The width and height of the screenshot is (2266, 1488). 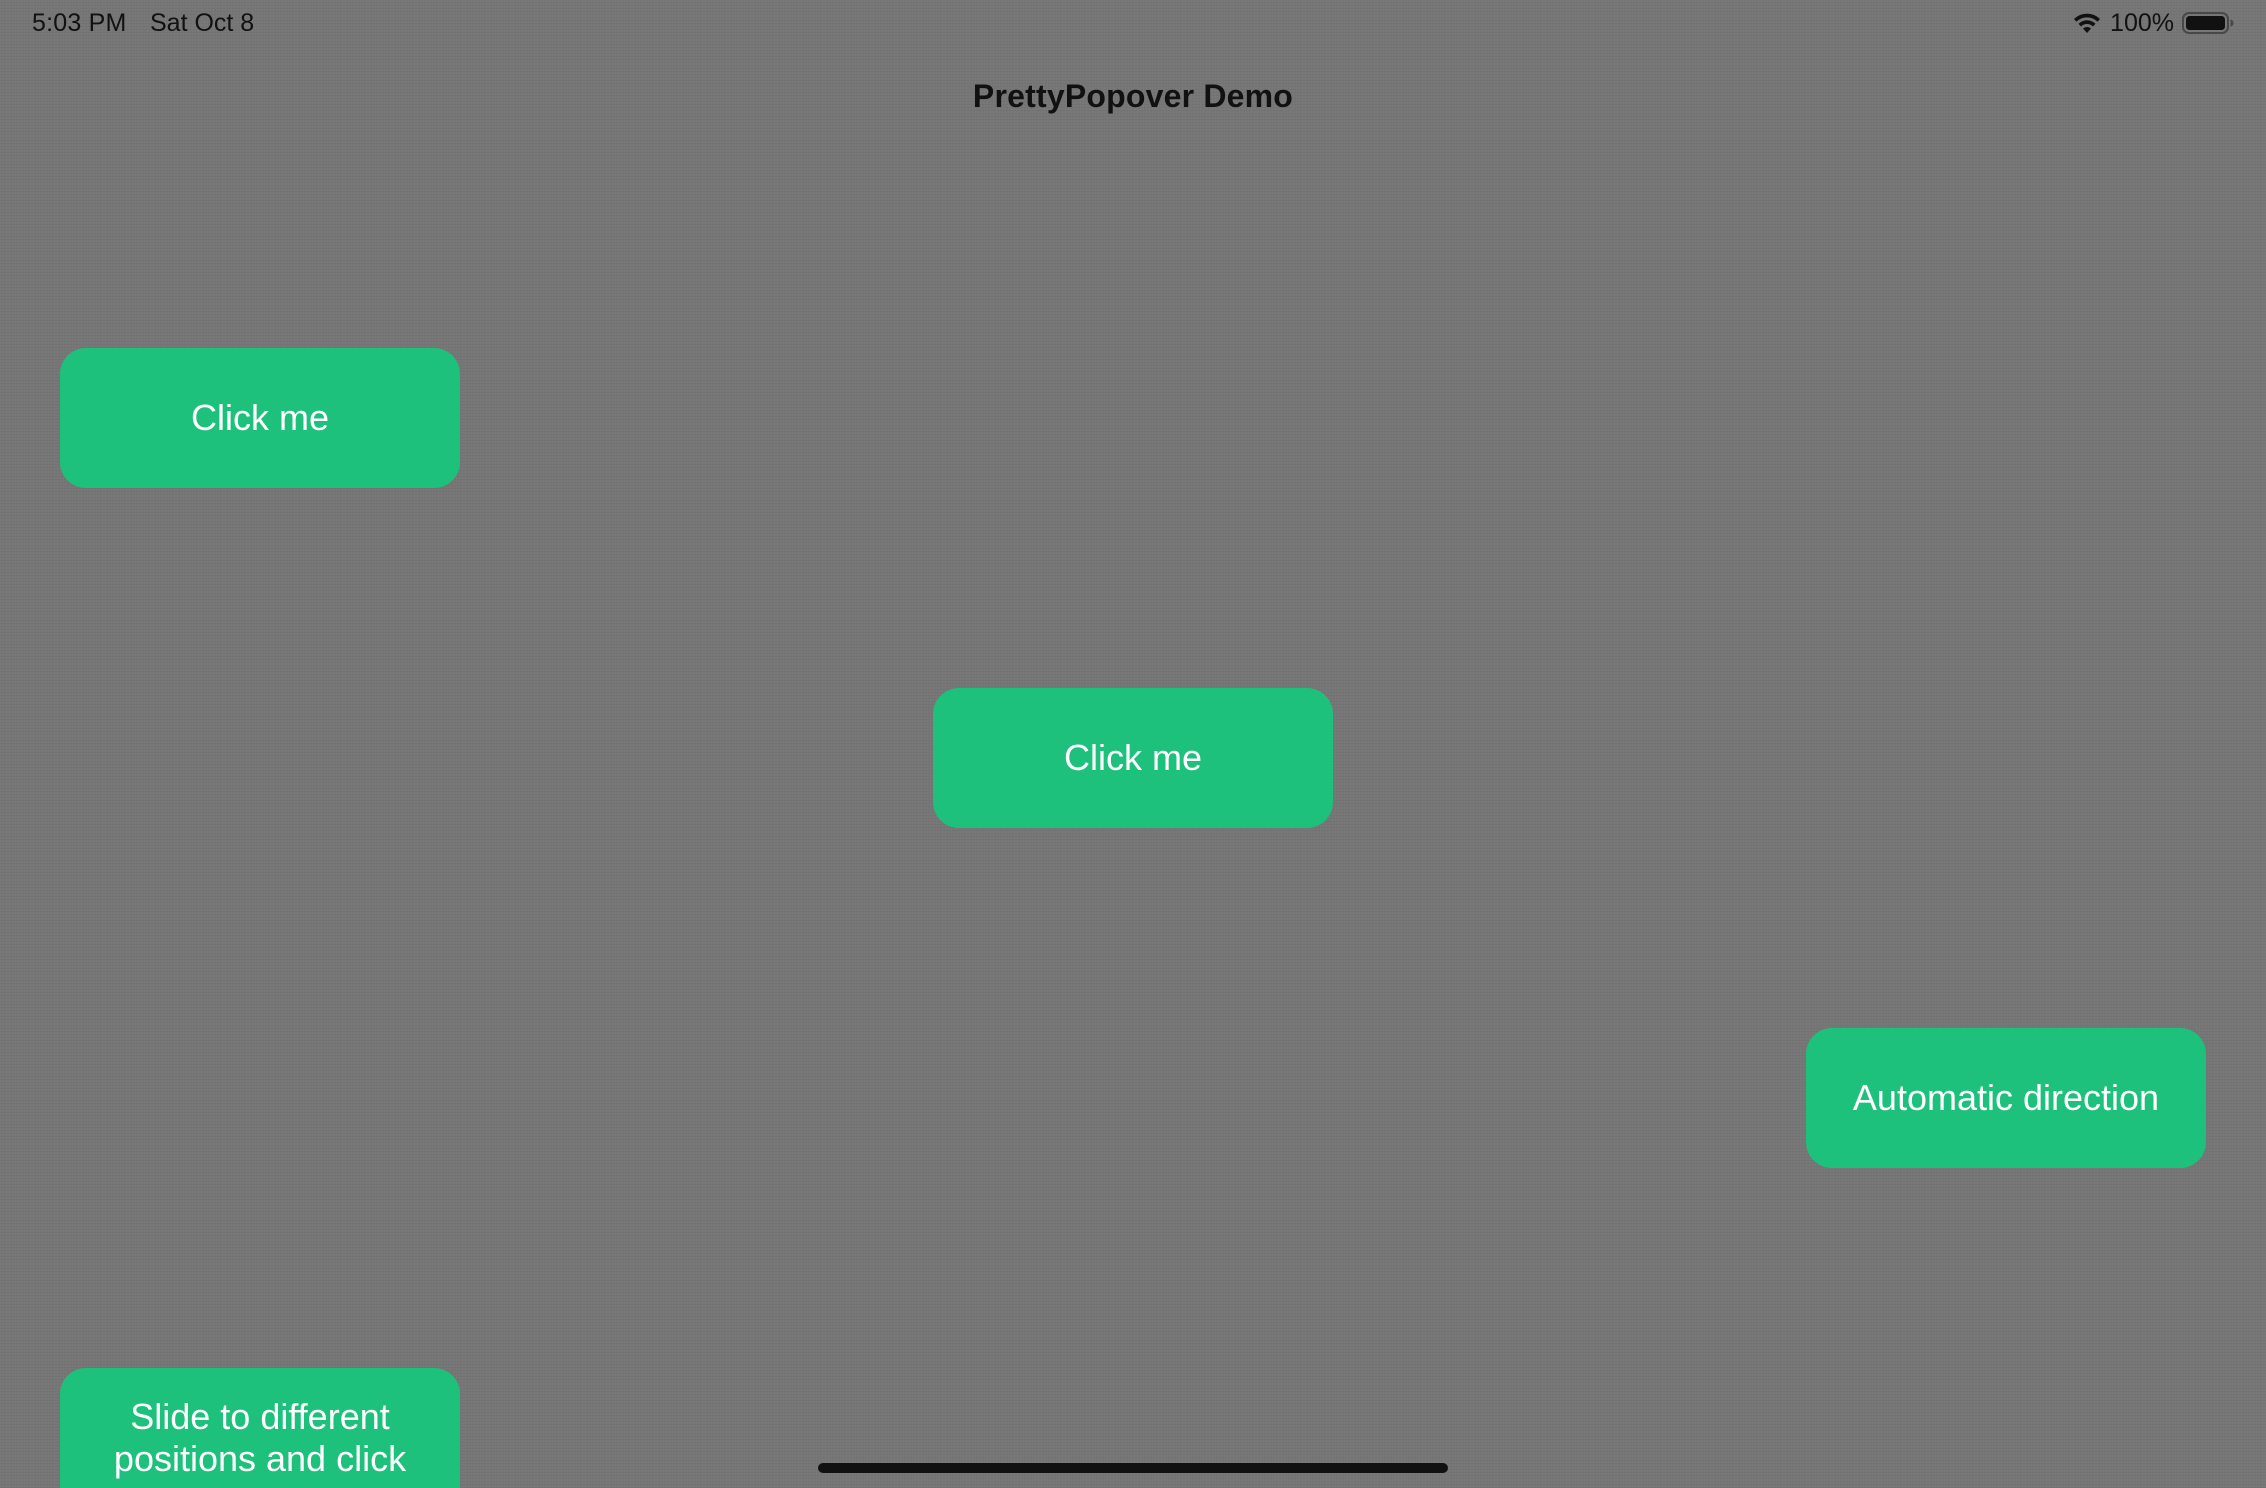 I want to click on battery-full-icon, so click(x=2208, y=23).